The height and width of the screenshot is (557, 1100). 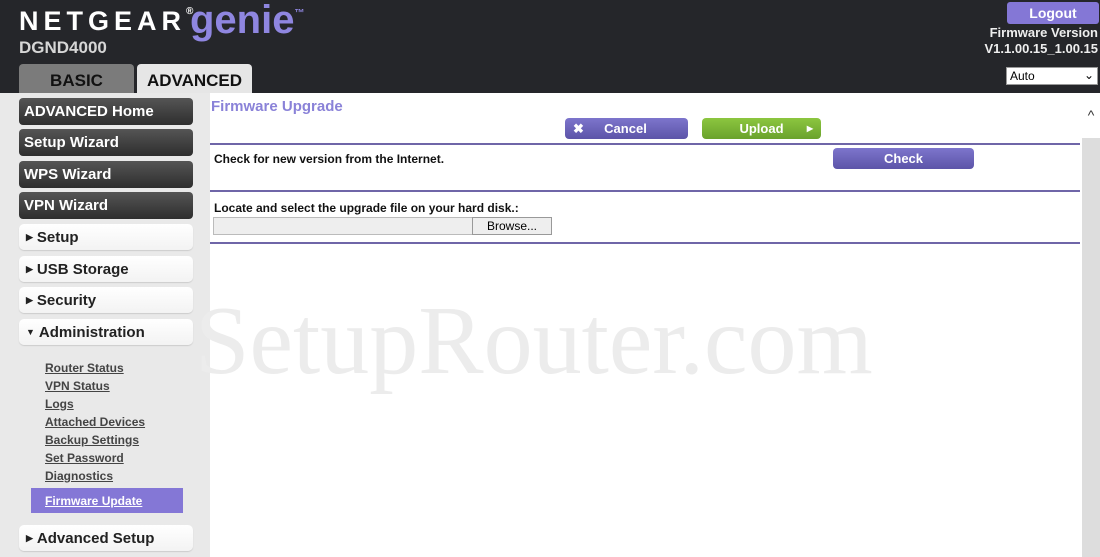 What do you see at coordinates (194, 78) in the screenshot?
I see `tab-advanced: ADVANCED` at bounding box center [194, 78].